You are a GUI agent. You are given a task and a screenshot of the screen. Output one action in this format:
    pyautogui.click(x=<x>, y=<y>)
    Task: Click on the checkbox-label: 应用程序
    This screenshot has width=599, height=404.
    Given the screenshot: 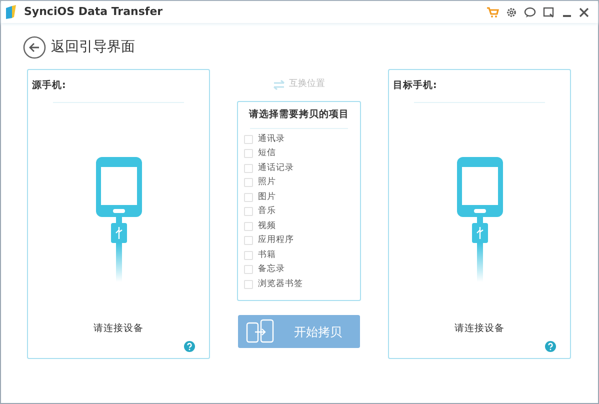 What is the action you would take?
    pyautogui.click(x=276, y=240)
    